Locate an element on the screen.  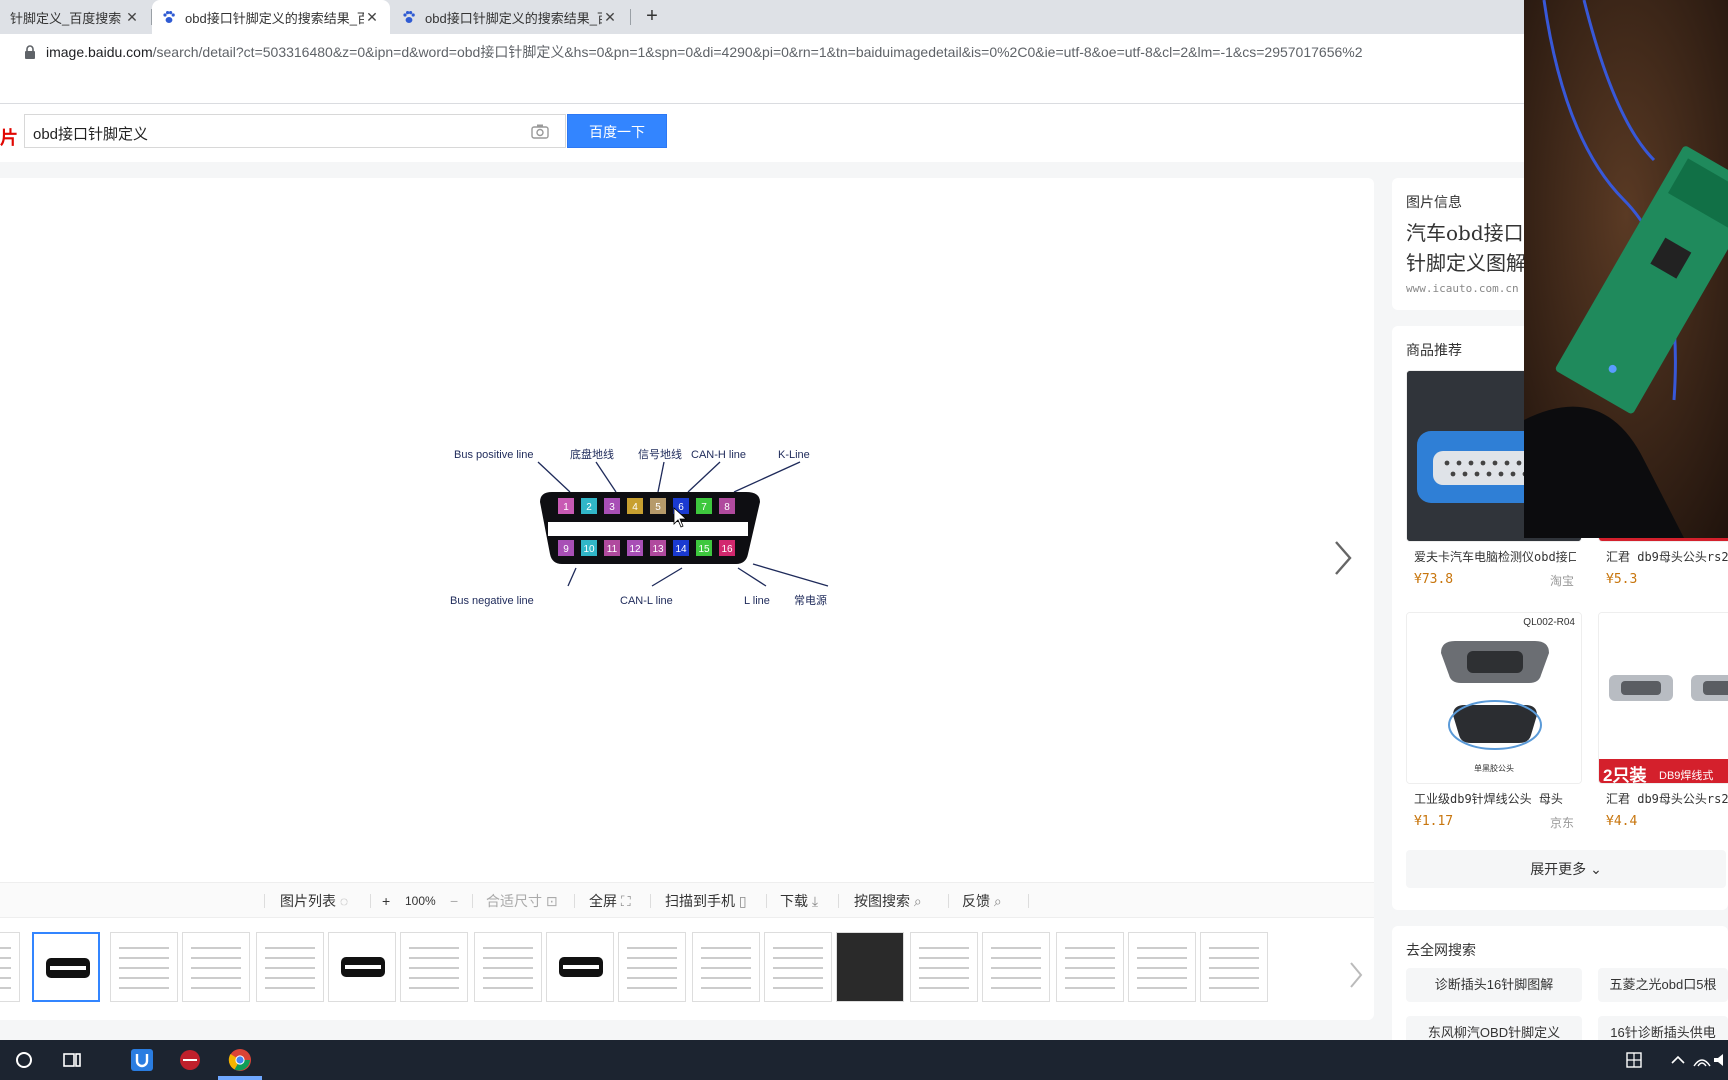
connector-slot is located at coordinates (648, 529).